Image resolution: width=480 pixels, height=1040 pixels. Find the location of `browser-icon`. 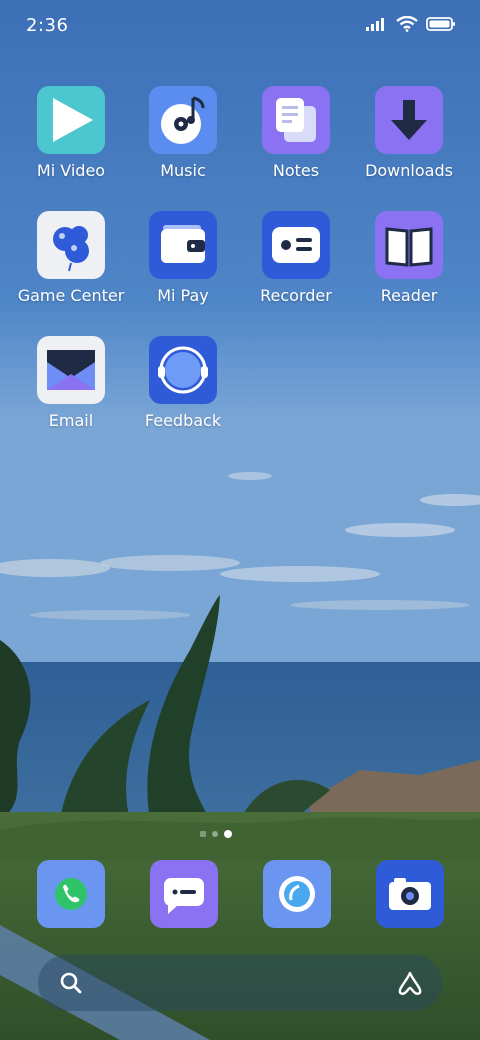

browser-icon is located at coordinates (297, 894).